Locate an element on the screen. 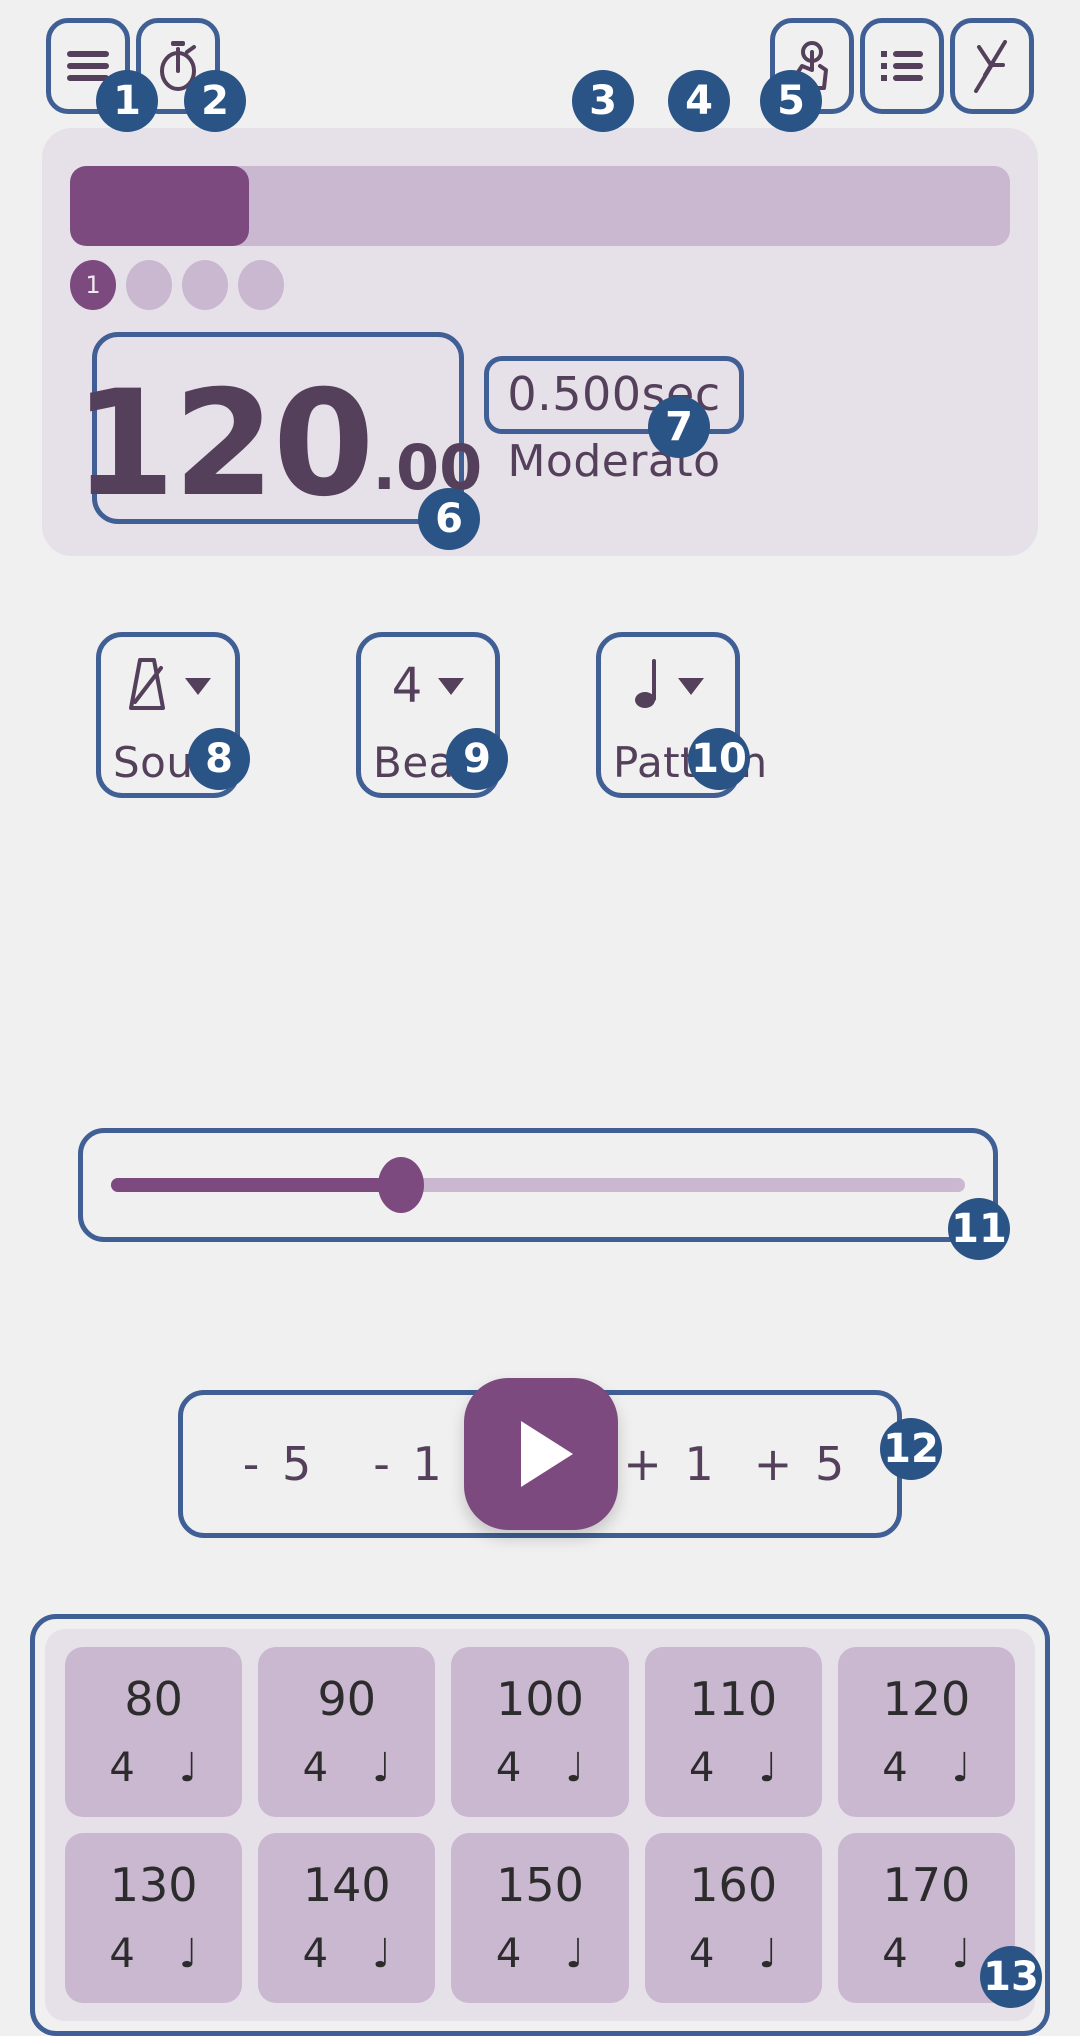 The height and width of the screenshot is (2036, 1080). tuning-fork-icon is located at coordinates (992, 66).